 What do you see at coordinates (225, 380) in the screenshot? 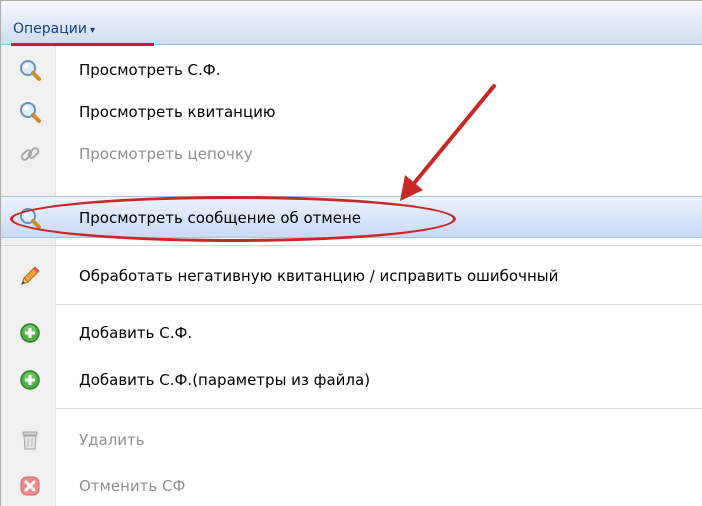
I see `menu-item-label: Добавить С.Ф.(параметры из файла)` at bounding box center [225, 380].